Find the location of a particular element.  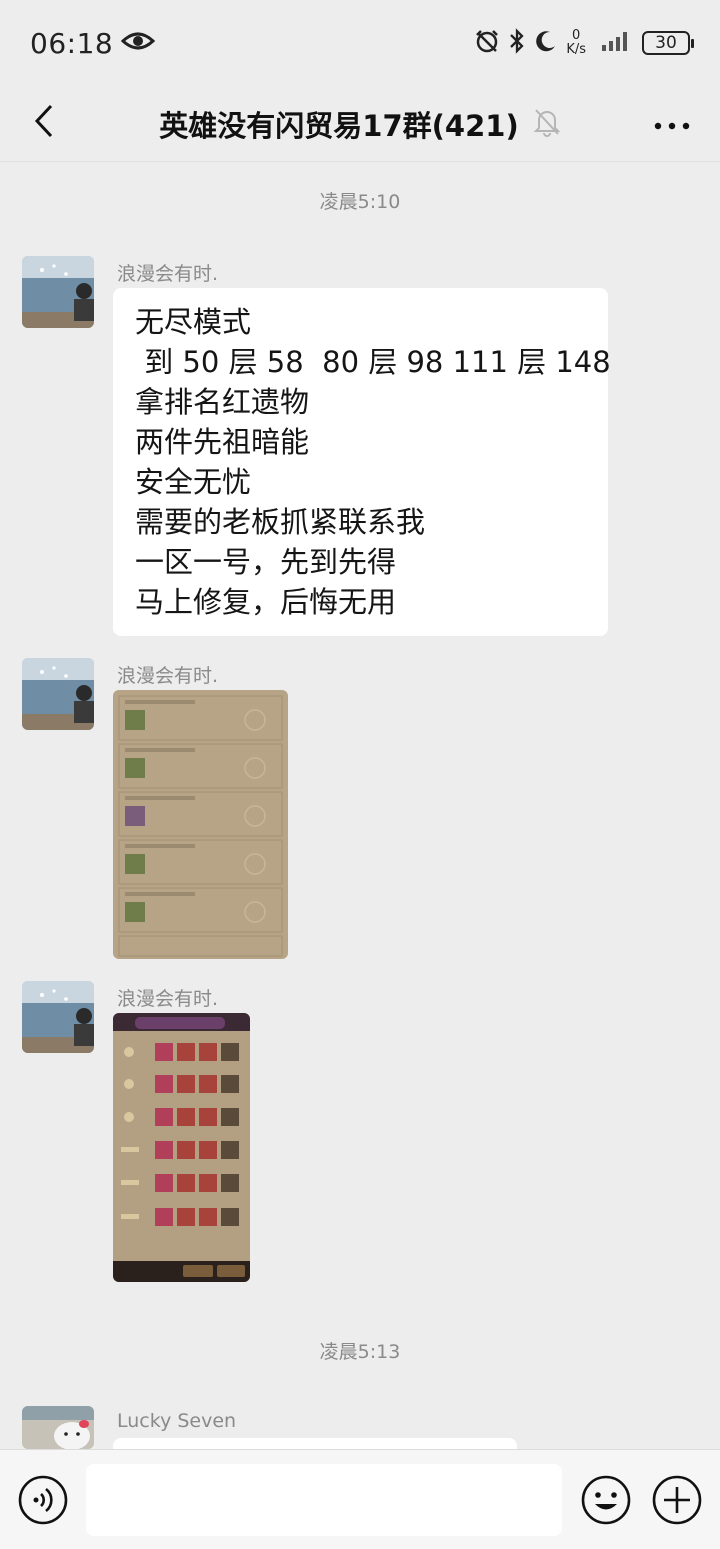

status-time: 06:18 is located at coordinates (72, 43).